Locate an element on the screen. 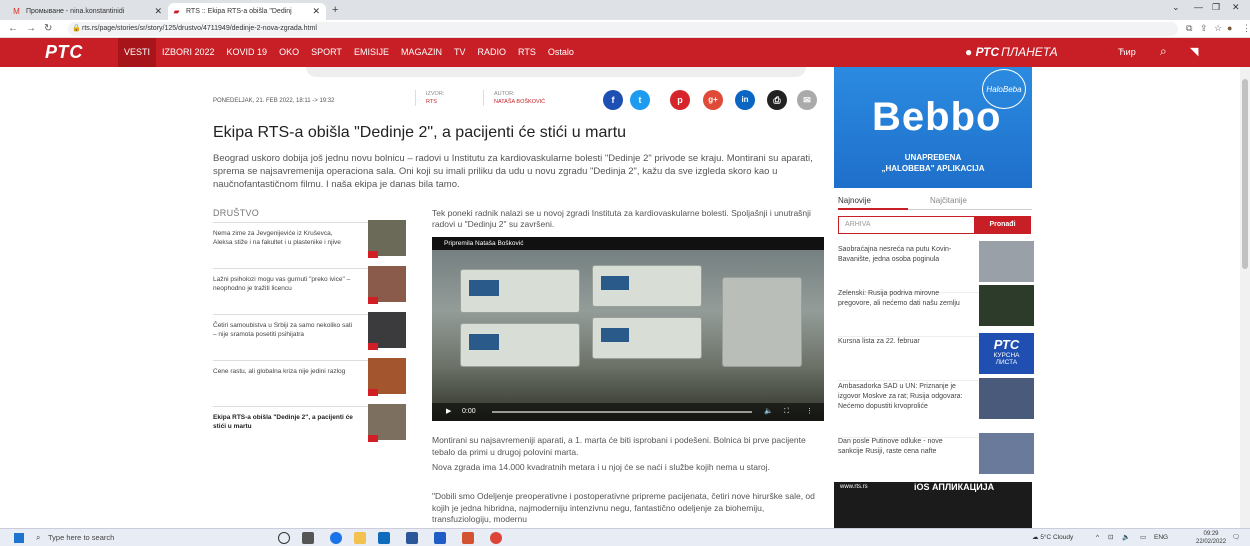 The image size is (1250, 546). archive-search: ARHIVA Pronađi is located at coordinates (934, 225).